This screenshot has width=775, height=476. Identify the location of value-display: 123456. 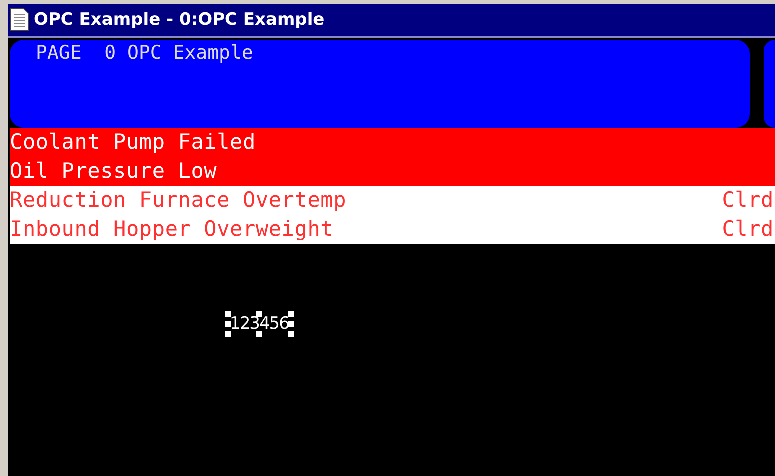
(259, 324).